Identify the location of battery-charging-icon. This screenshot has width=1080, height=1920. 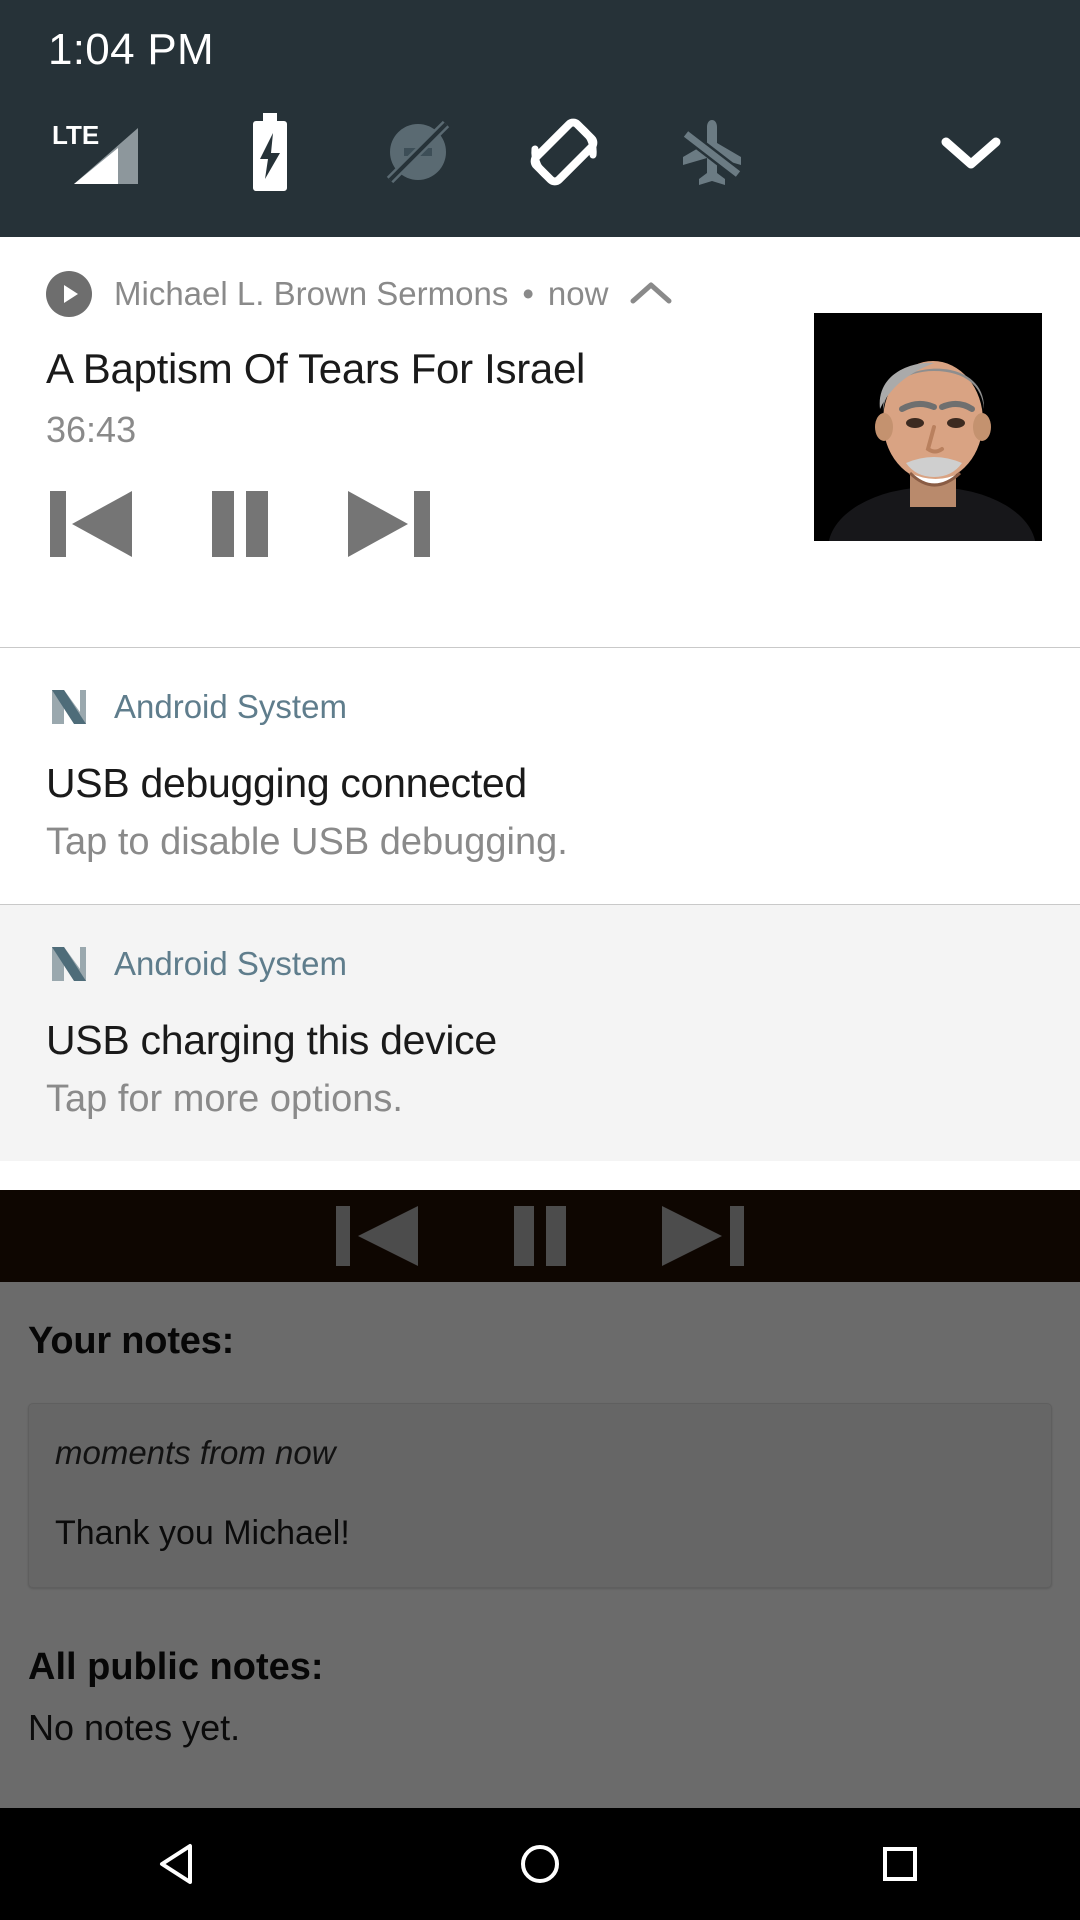
(270, 152).